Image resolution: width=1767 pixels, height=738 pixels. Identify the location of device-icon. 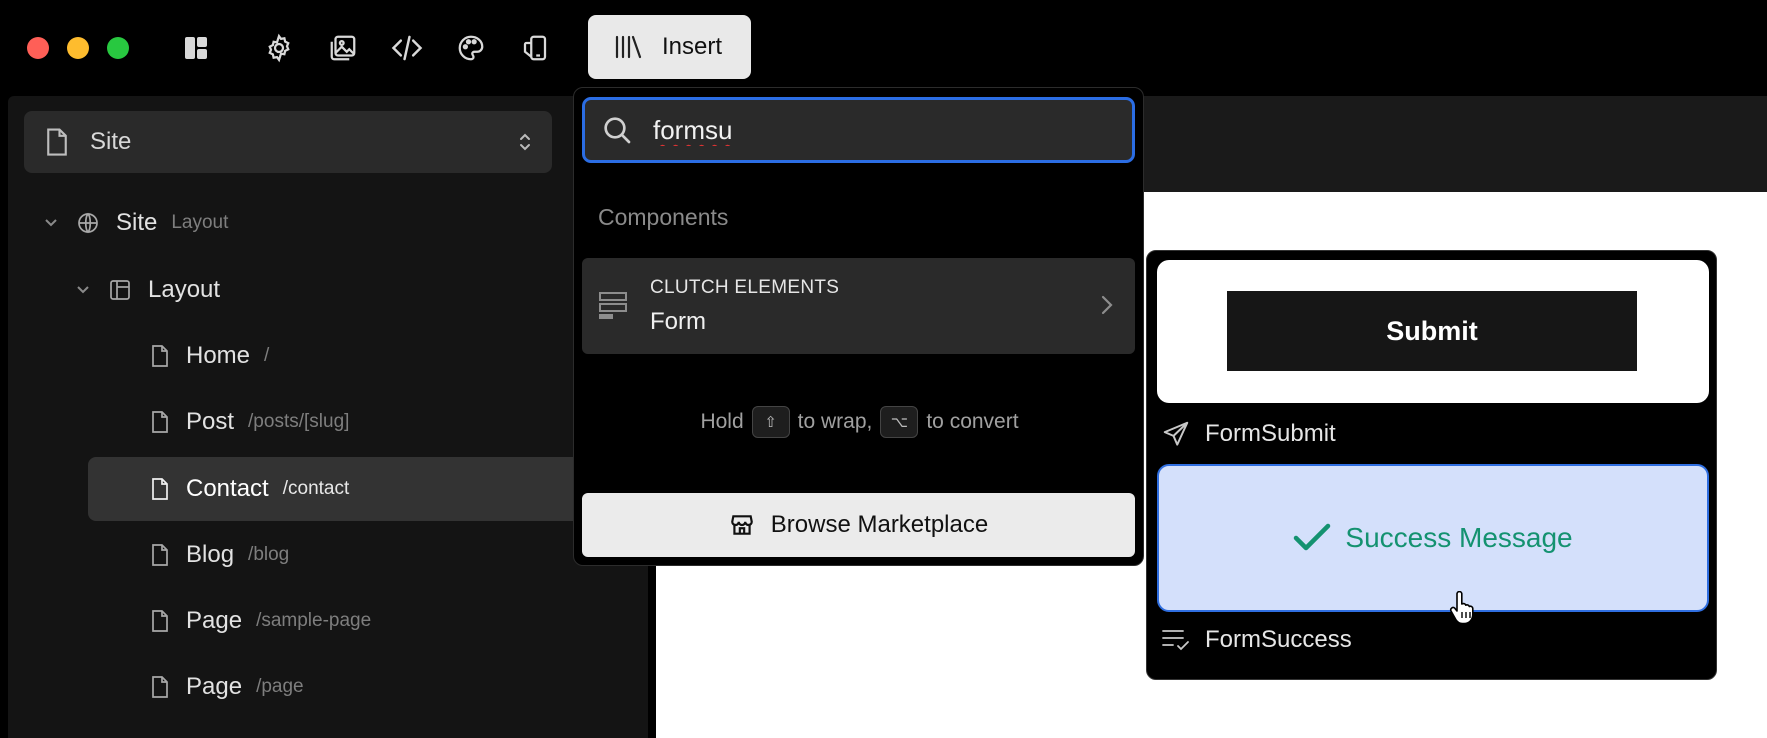
(535, 48).